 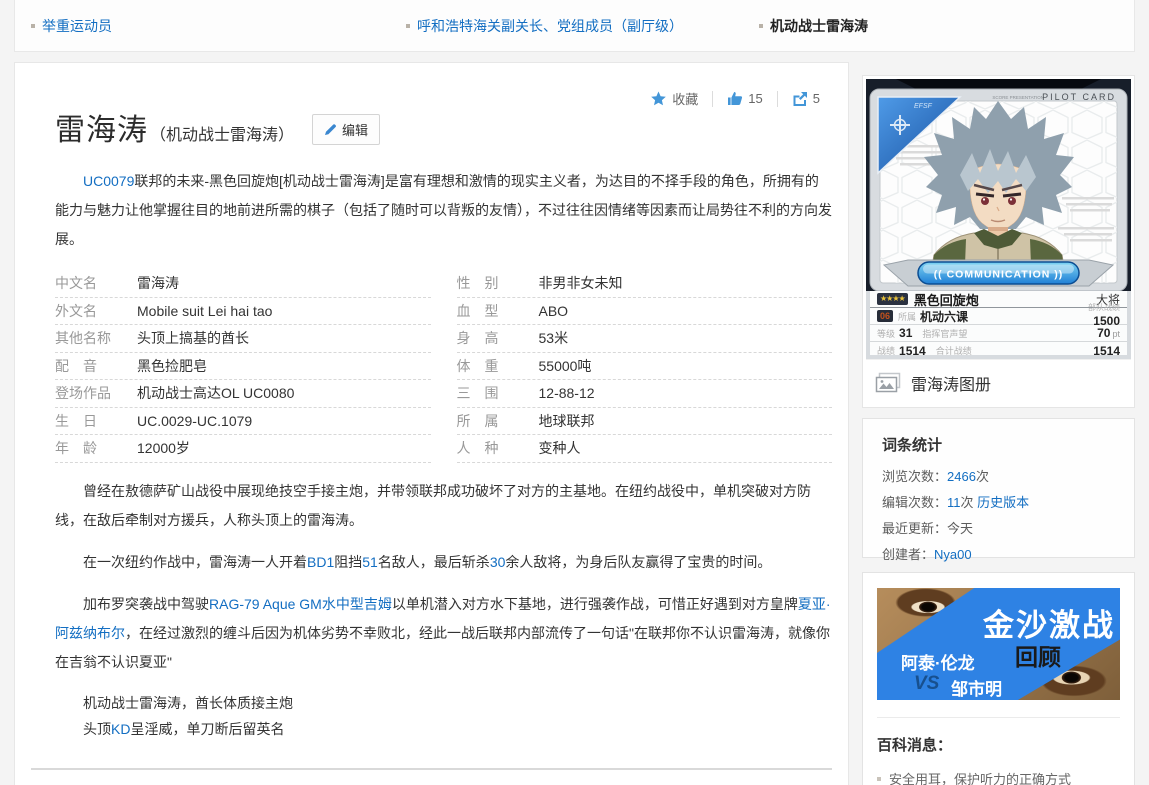 I want to click on edit-button: 编辑, so click(x=346, y=129).